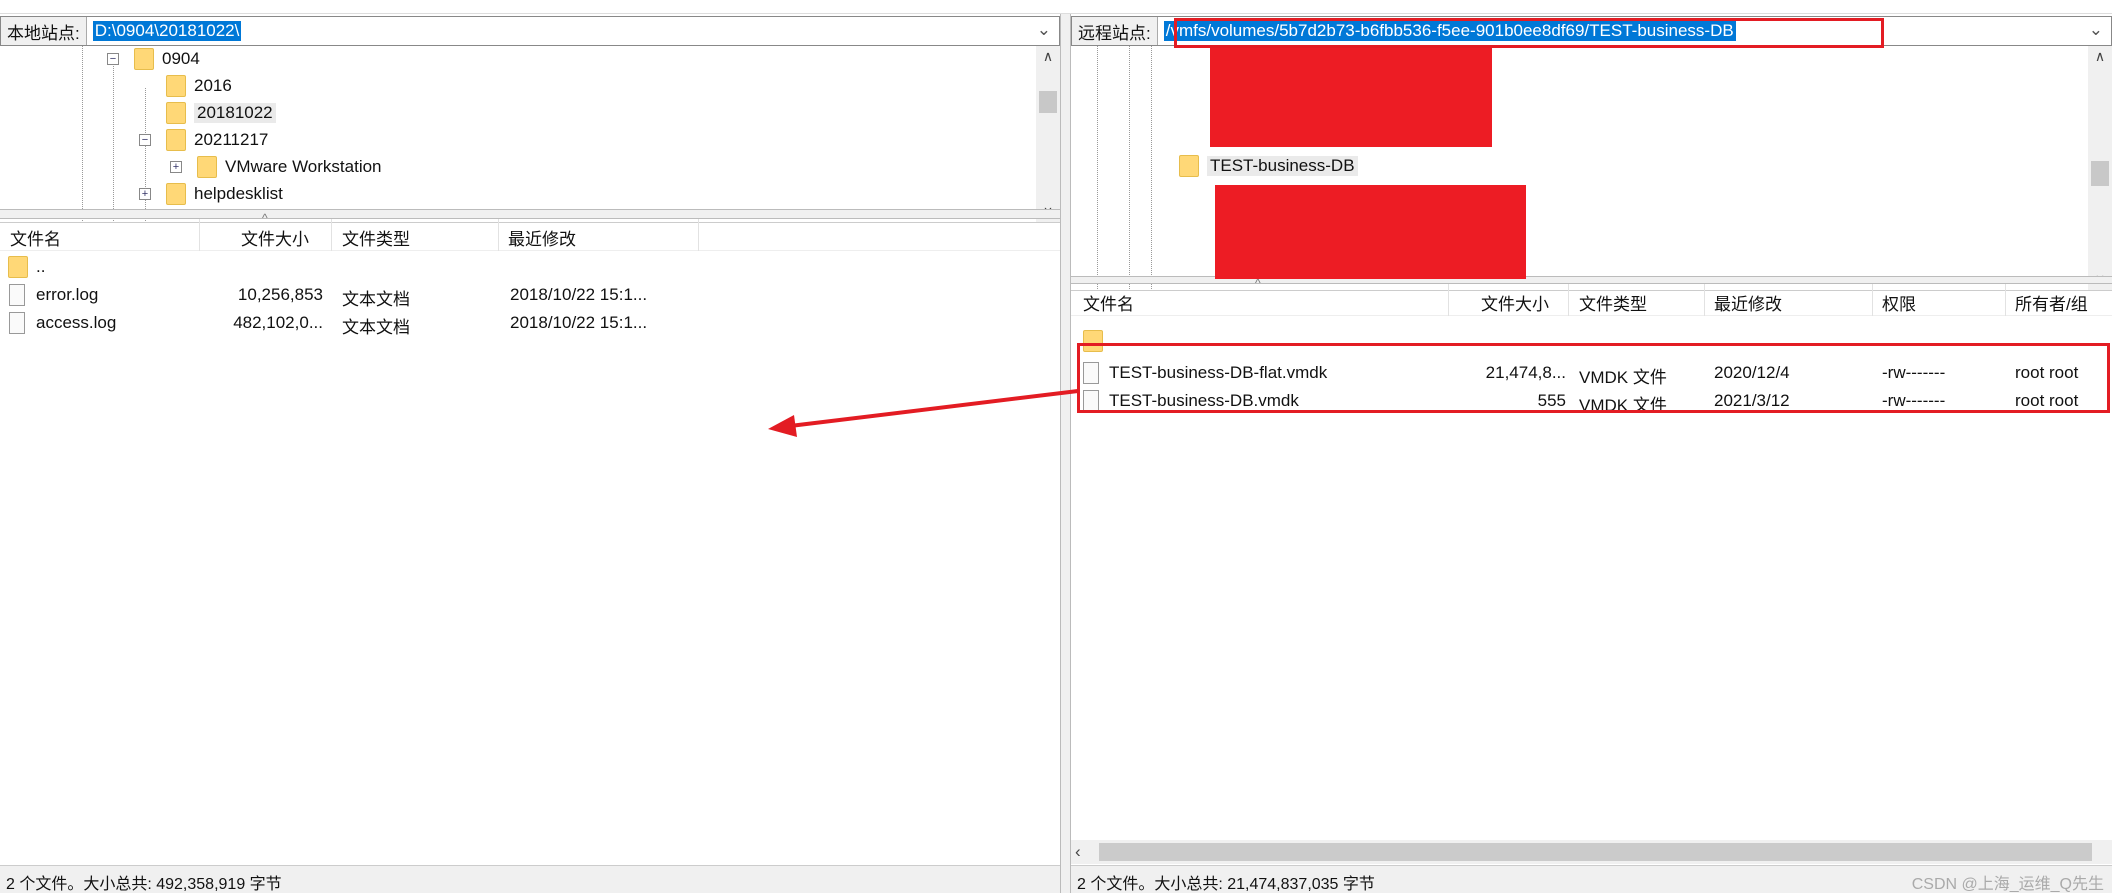 This screenshot has width=2112, height=894. I want to click on arrow-head-icon, so click(782, 426).